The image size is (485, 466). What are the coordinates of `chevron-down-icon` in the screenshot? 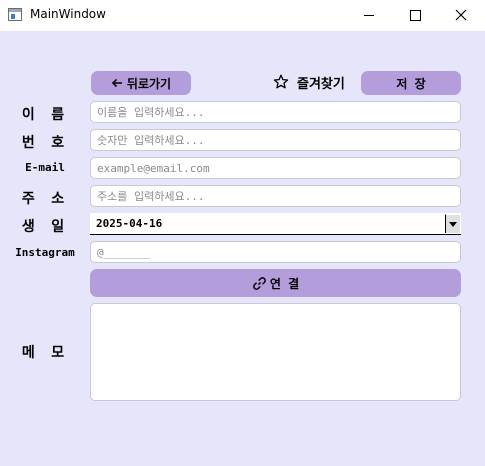 It's located at (452, 223).